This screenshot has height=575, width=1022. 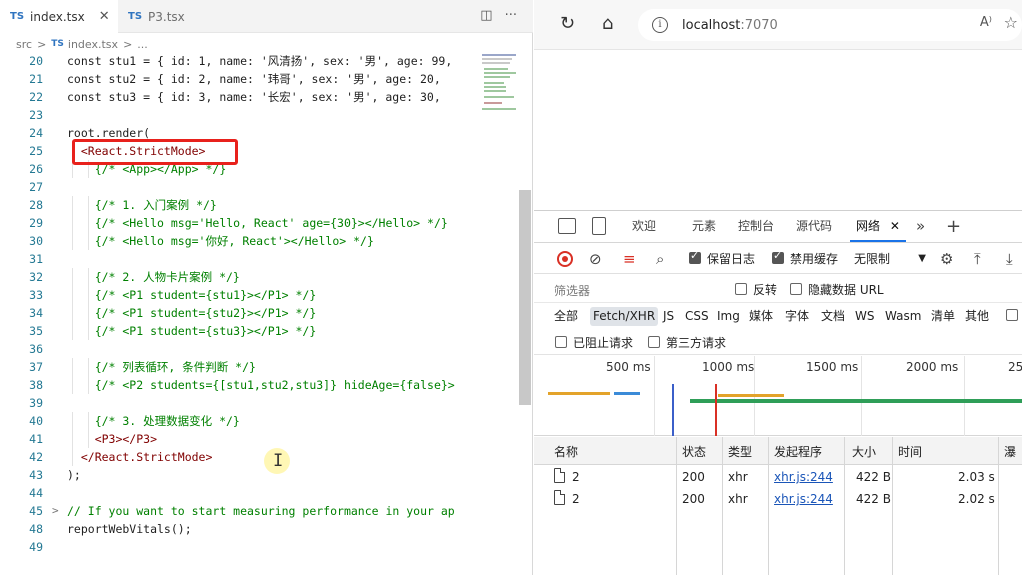 I want to click on col-size: 大小, so click(x=864, y=451).